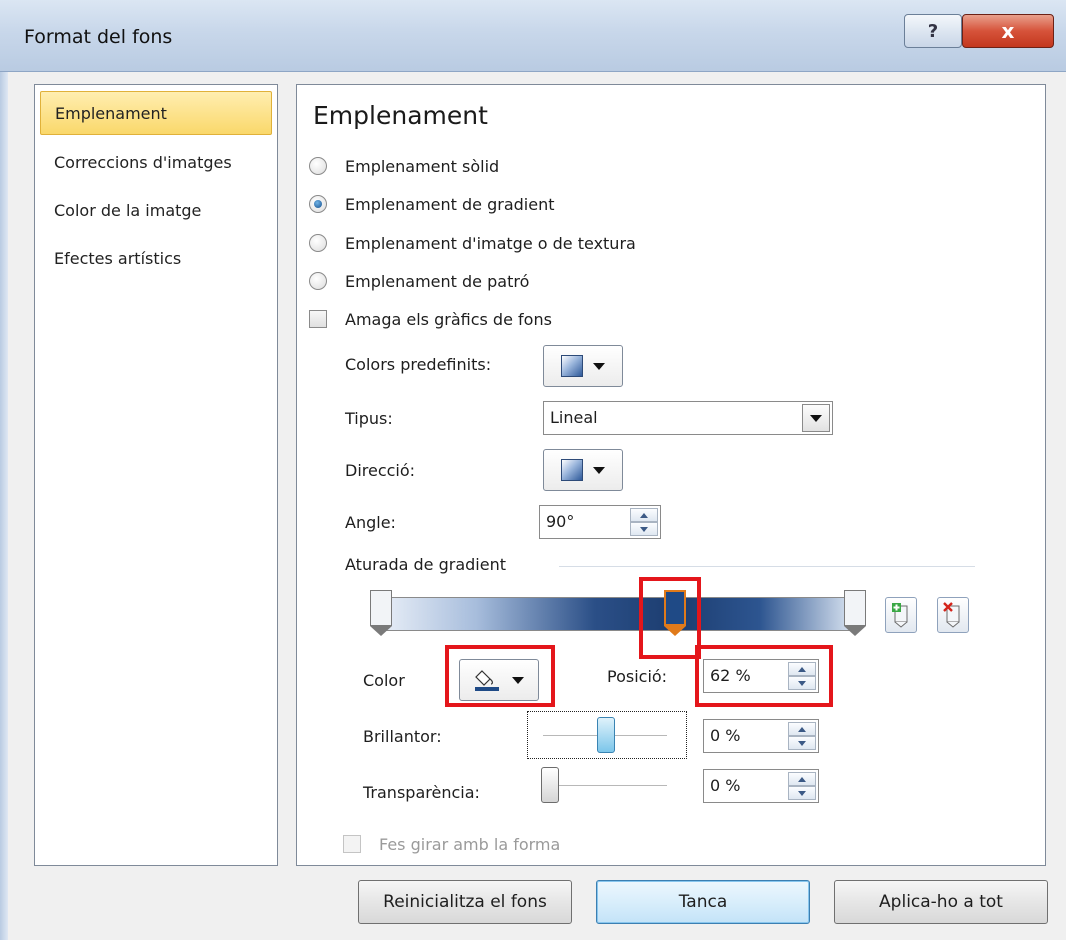 This screenshot has height=940, width=1066. What do you see at coordinates (437, 281) in the screenshot?
I see `radio-label: Emplenament de patró` at bounding box center [437, 281].